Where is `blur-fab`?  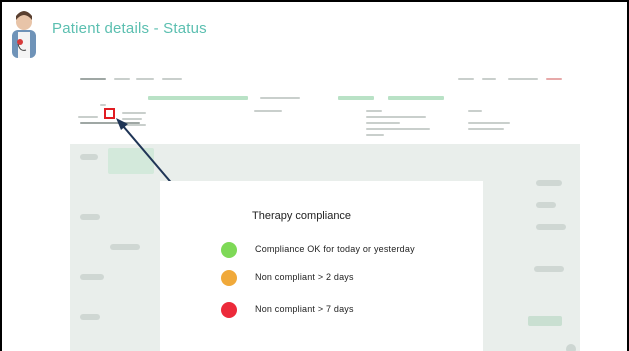
blur-fab is located at coordinates (571, 347).